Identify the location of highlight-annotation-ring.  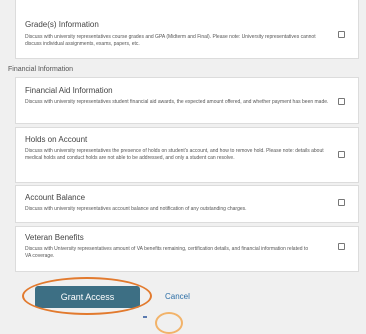
(169, 323).